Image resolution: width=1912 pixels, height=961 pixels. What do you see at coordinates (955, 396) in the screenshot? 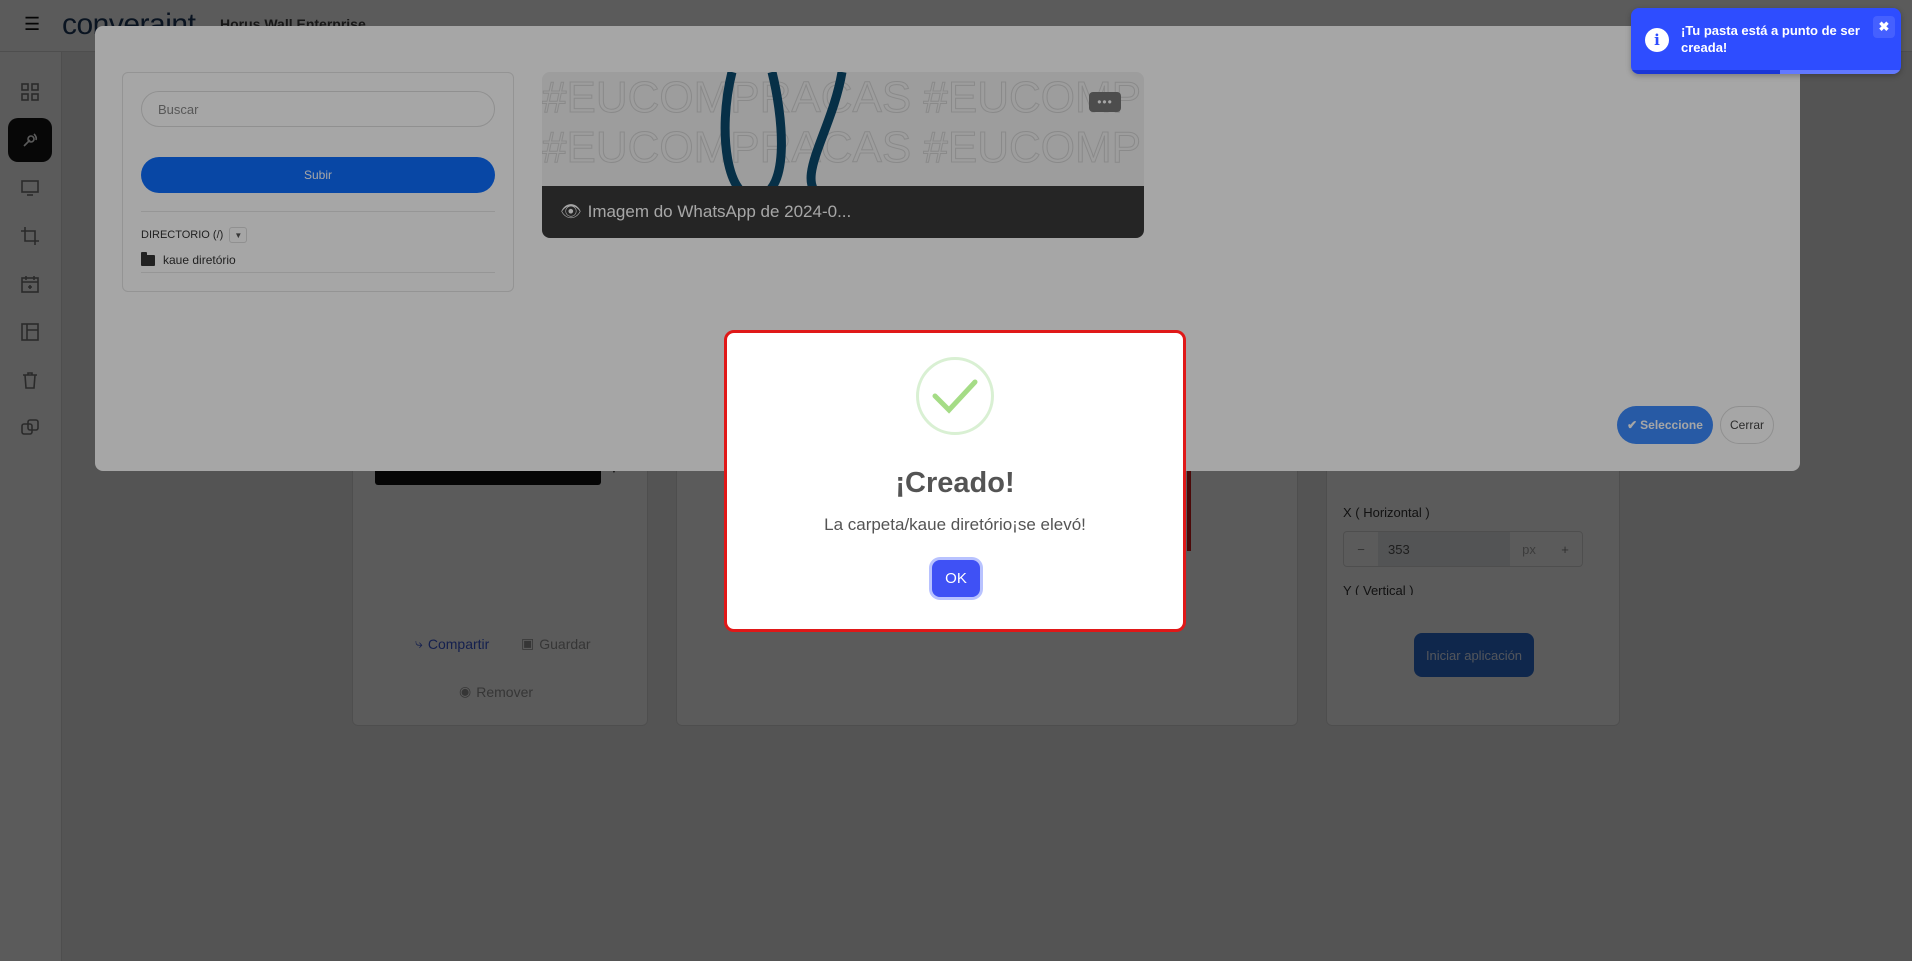
I see `success-check-icon` at bounding box center [955, 396].